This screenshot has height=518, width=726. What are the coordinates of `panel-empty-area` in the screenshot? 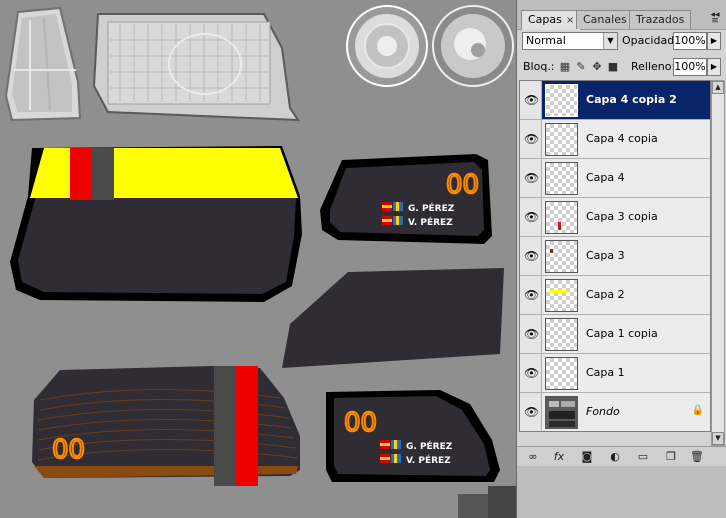 It's located at (621, 492).